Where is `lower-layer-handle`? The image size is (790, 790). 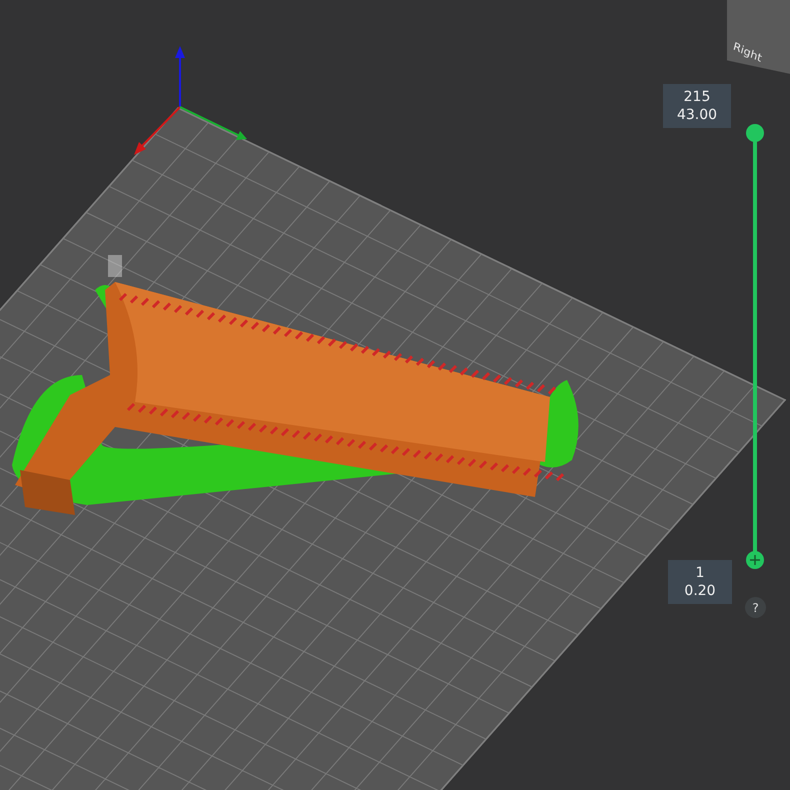
lower-layer-handle is located at coordinates (755, 560).